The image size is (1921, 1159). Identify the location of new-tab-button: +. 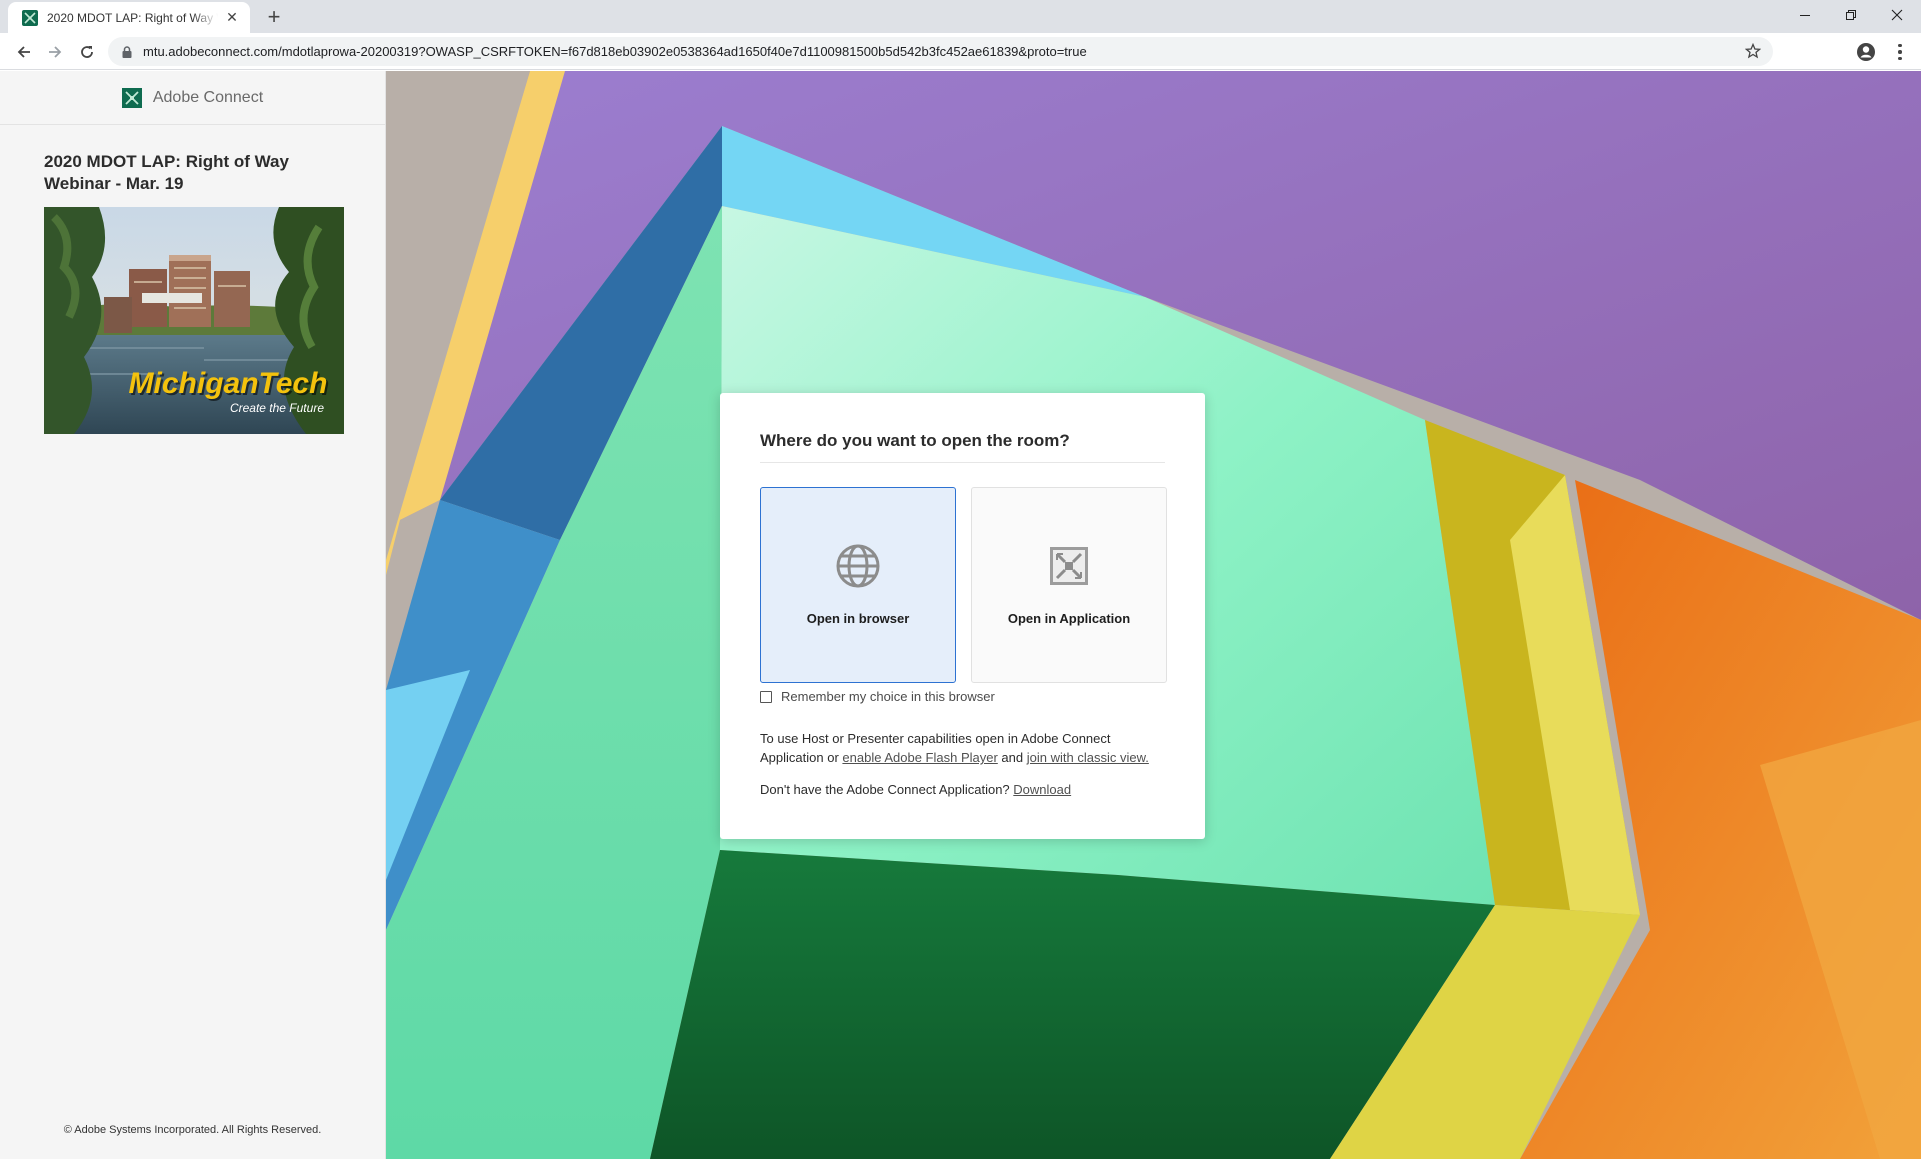
(274, 17).